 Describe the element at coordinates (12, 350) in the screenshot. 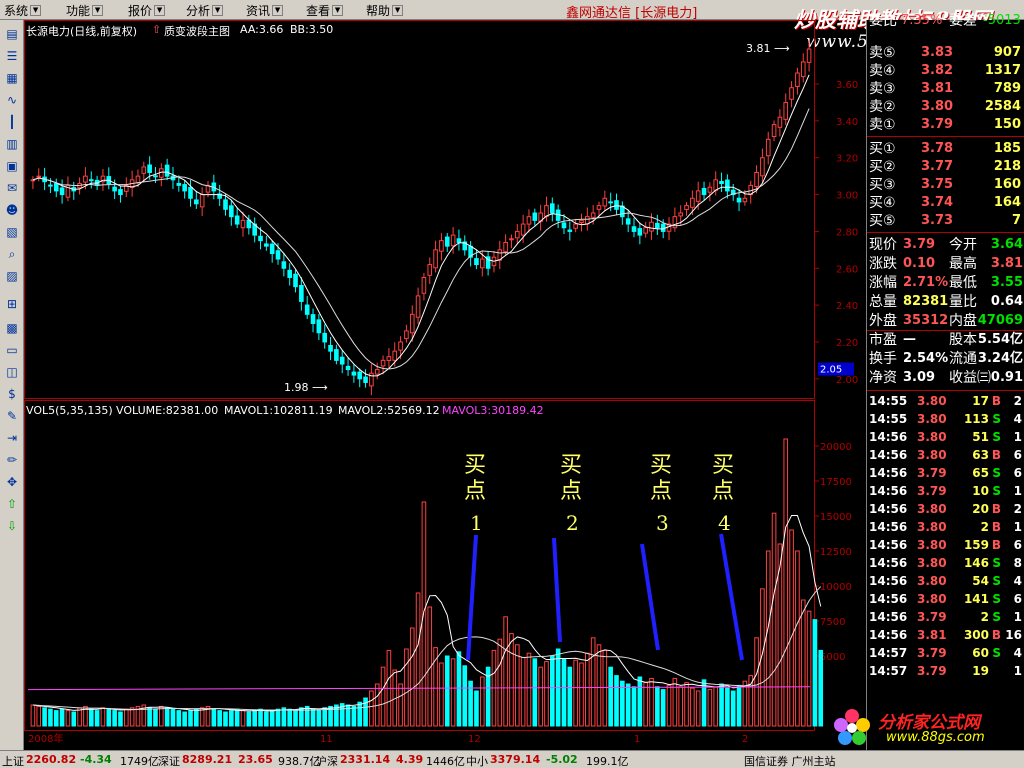

I see `monitor-icon: ▭` at that location.